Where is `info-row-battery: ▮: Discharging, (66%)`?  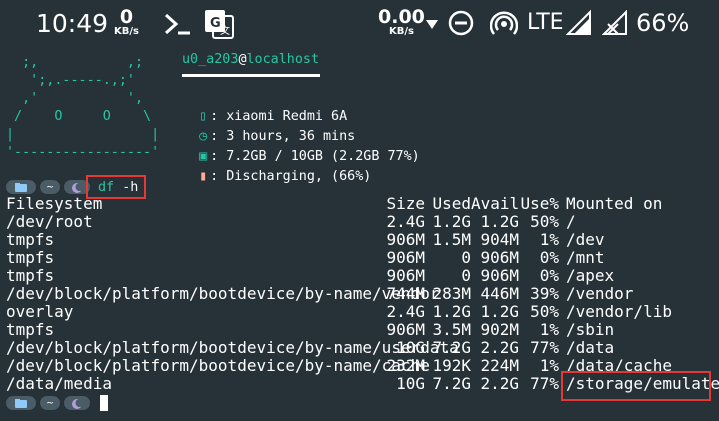 info-row-battery: ▮: Discharging, (66%) is located at coordinates (275, 165).